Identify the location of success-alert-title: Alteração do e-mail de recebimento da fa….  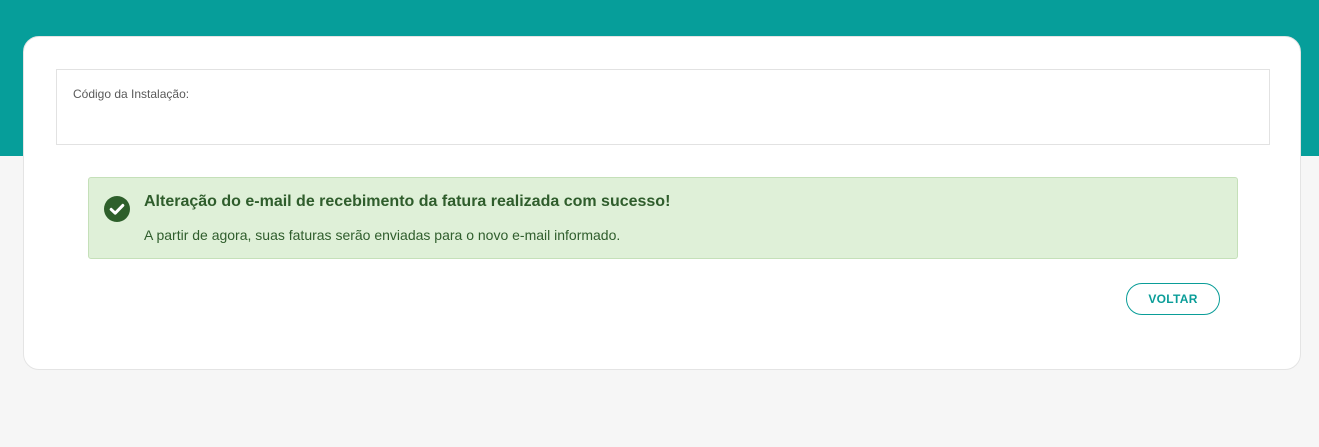
(407, 201).